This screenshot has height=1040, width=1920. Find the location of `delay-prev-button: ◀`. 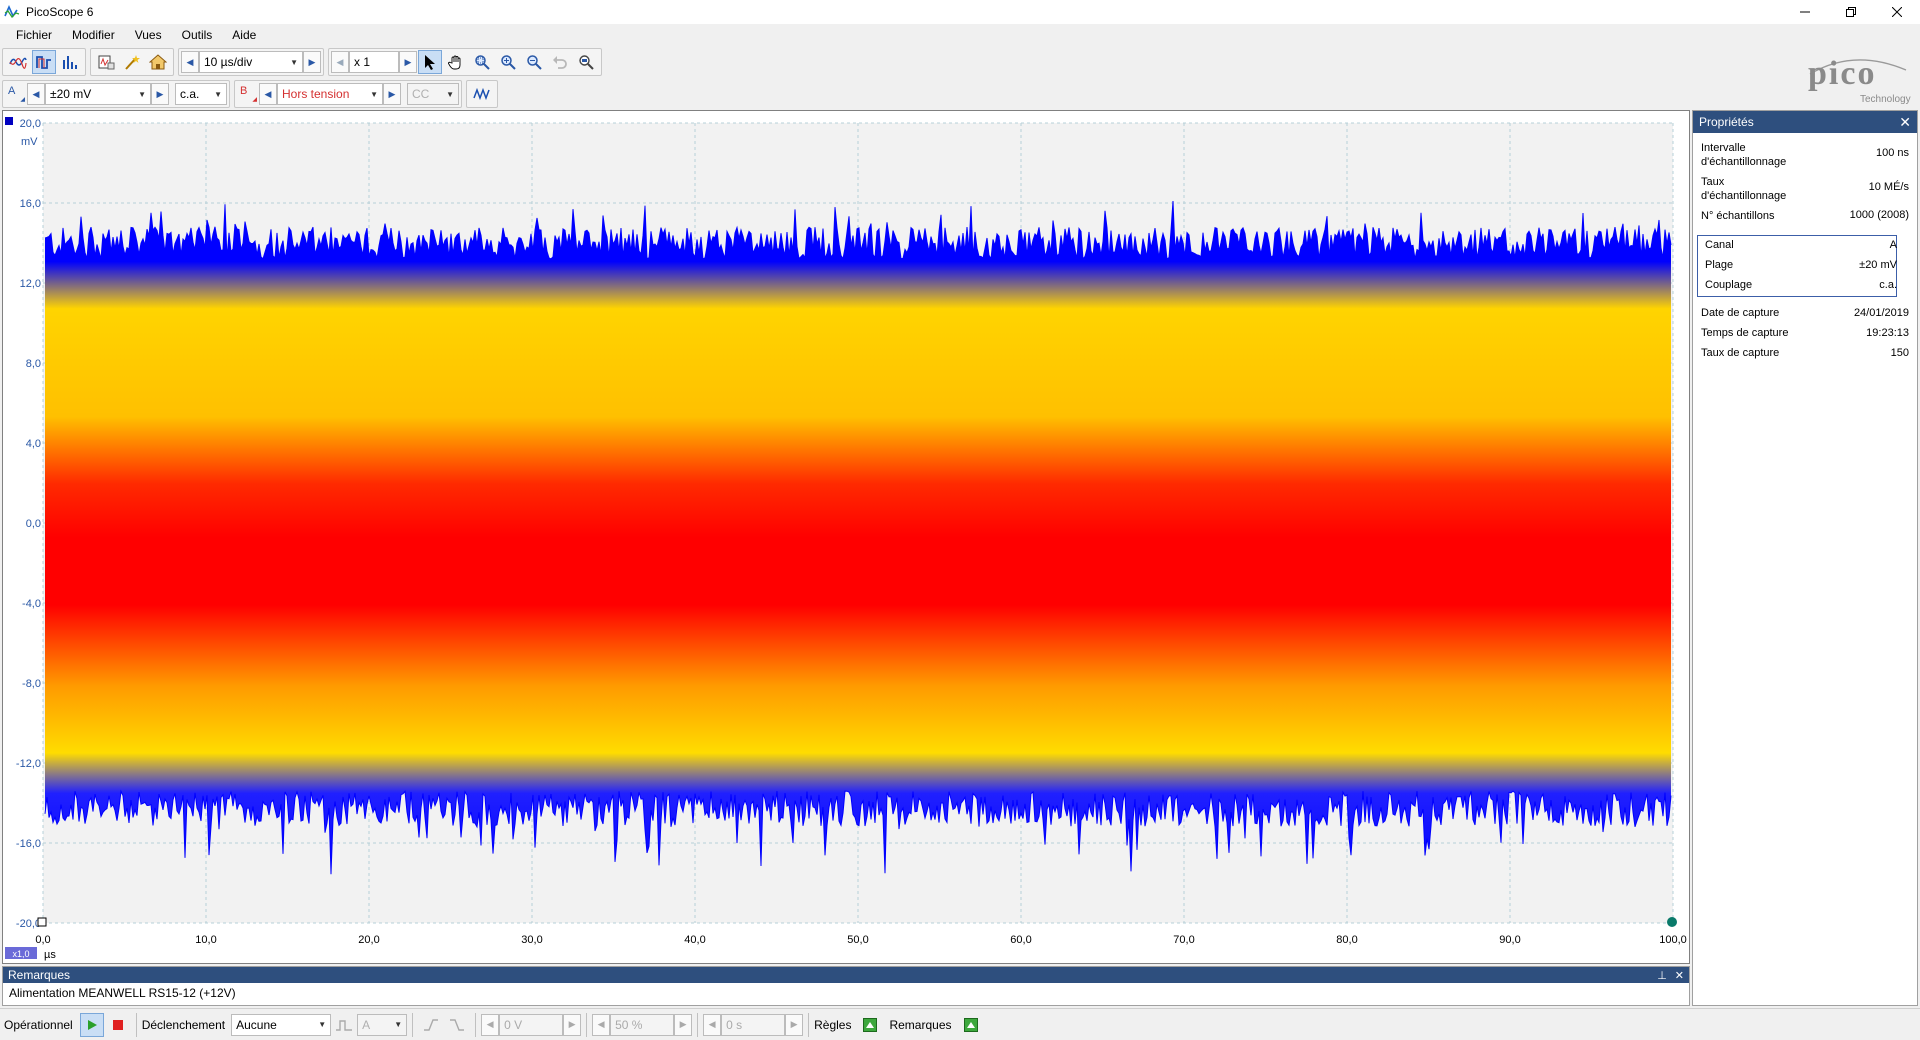

delay-prev-button: ◀ is located at coordinates (712, 1024).